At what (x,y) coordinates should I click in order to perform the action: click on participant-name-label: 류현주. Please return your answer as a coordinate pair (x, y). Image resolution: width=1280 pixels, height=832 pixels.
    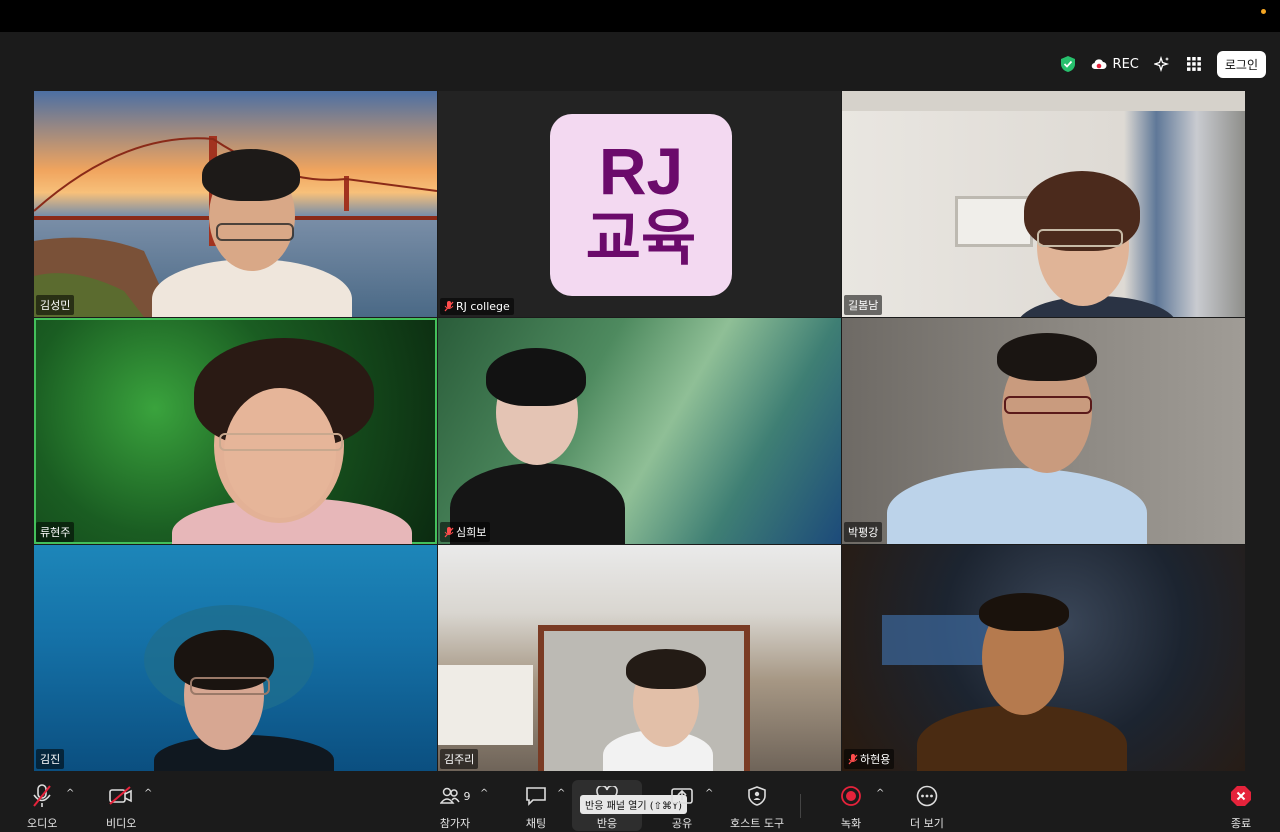
    Looking at the image, I should click on (55, 532).